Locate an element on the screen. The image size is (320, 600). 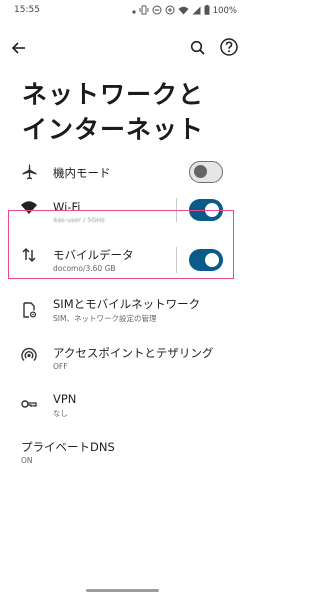
hotspot-status: OFF is located at coordinates (60, 366).